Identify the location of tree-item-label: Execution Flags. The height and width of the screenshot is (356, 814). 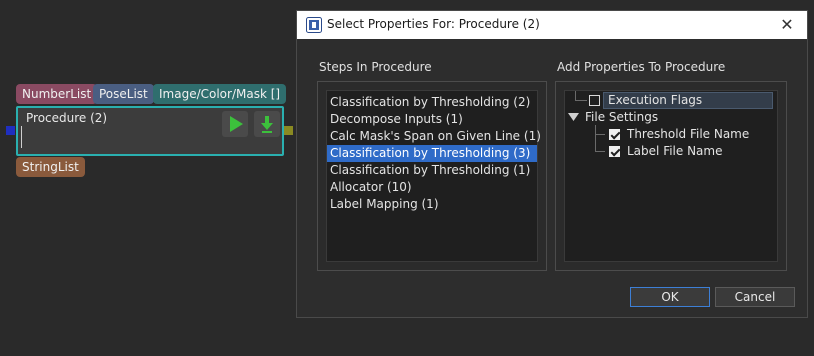
(655, 100).